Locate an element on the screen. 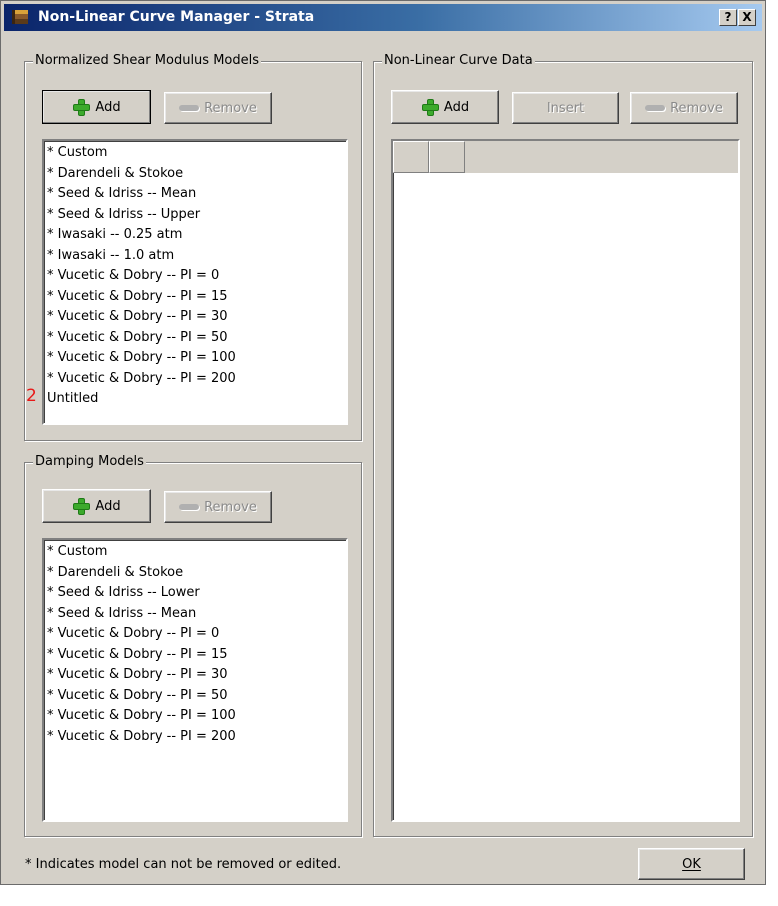  ok-button: OK is located at coordinates (691, 864).